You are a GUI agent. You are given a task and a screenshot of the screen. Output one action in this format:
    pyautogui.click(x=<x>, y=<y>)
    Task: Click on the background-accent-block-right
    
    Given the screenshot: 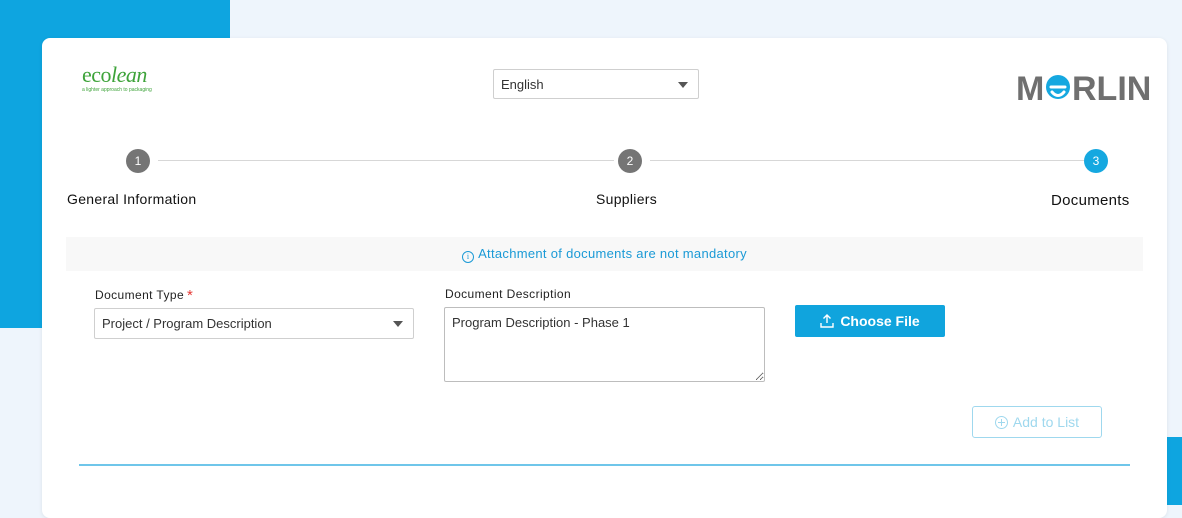 What is the action you would take?
    pyautogui.click(x=1174, y=471)
    